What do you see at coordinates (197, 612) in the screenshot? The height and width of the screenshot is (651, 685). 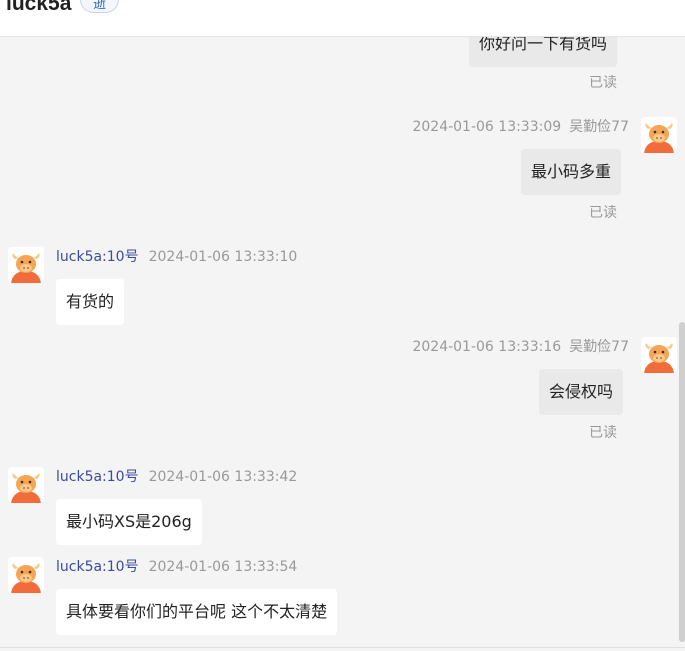 I see `message-bubble-incoming: 具体要看你们的平台呢 这个不太清楚` at bounding box center [197, 612].